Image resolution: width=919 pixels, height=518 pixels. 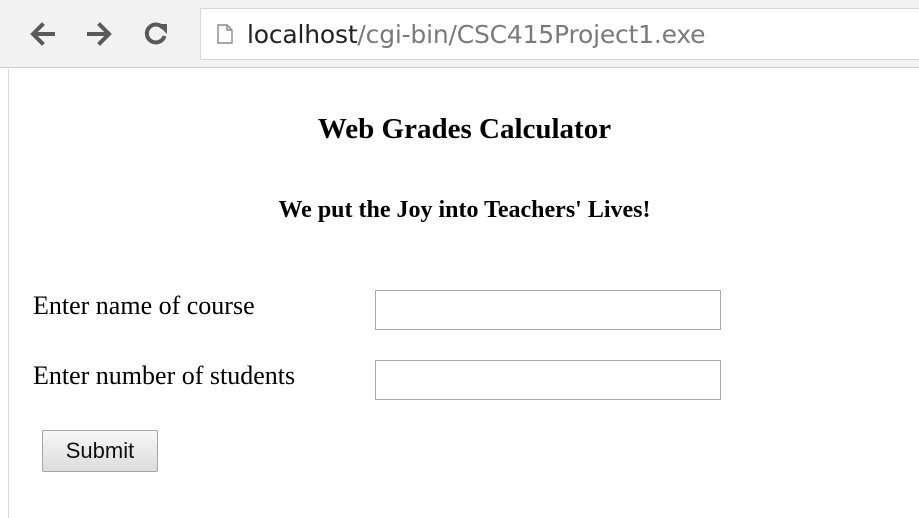 What do you see at coordinates (548, 310) in the screenshot?
I see `course-name-input` at bounding box center [548, 310].